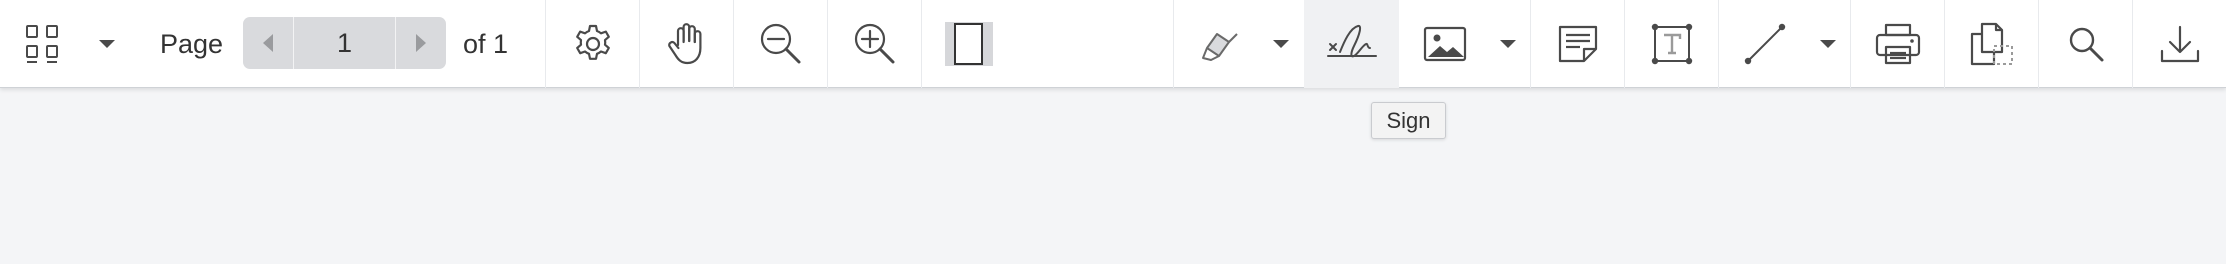  I want to click on zoom-in-button, so click(874, 44).